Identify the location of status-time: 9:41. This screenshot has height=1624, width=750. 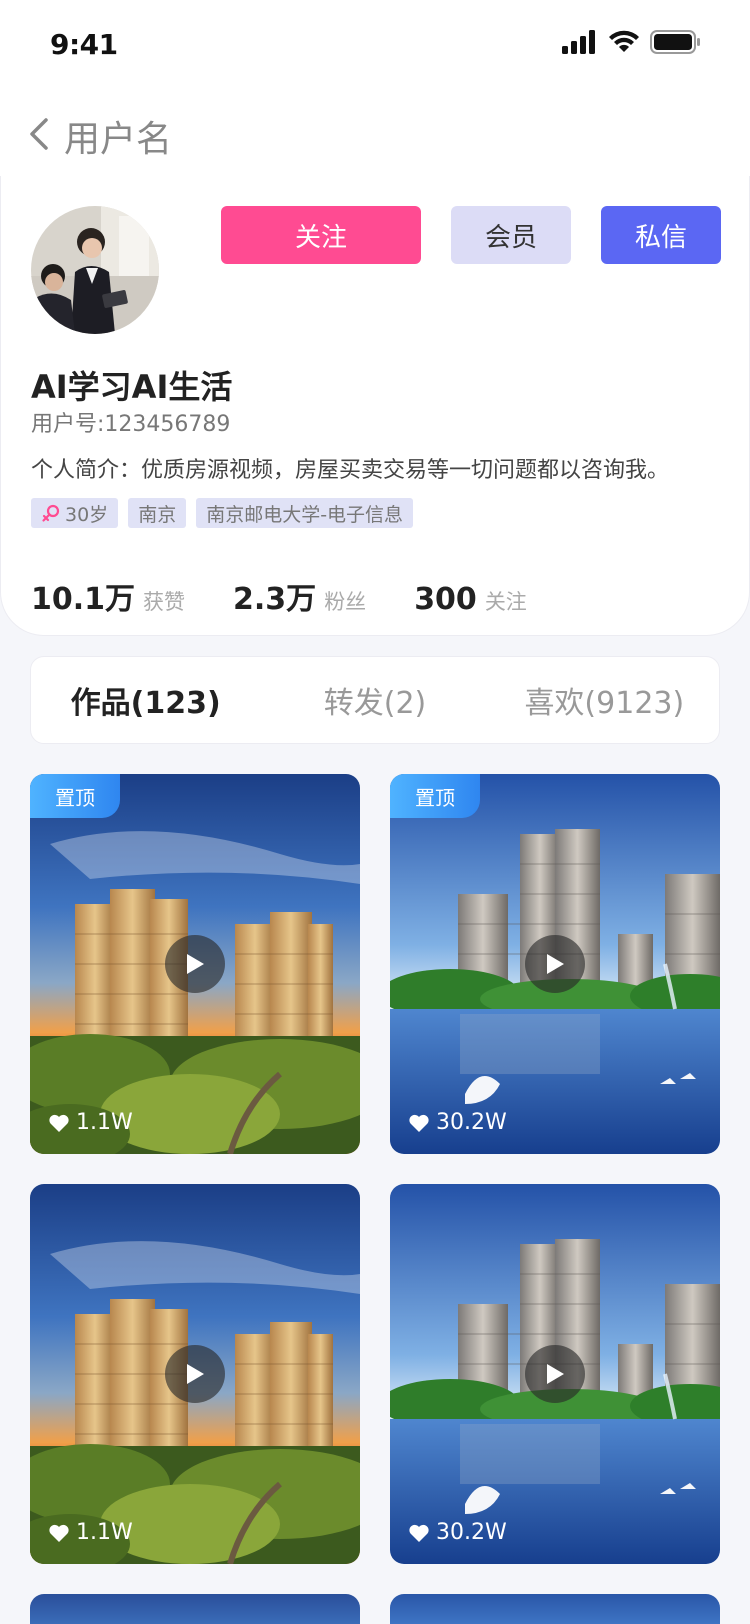
(84, 44).